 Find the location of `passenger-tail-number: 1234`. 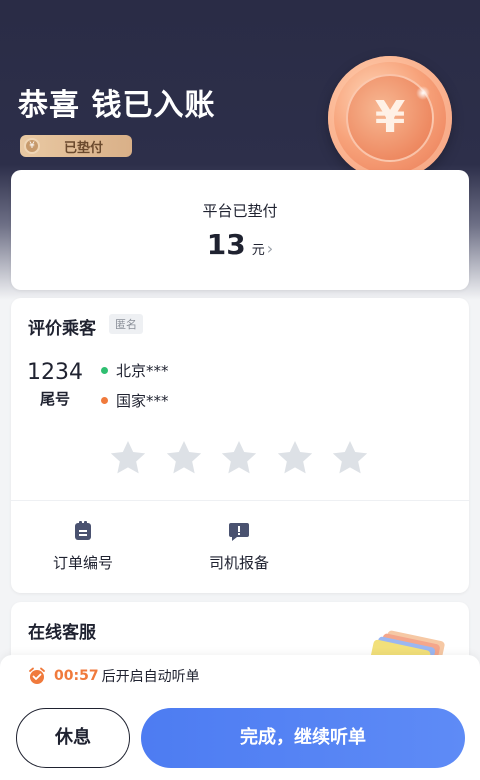

passenger-tail-number: 1234 is located at coordinates (55, 372).